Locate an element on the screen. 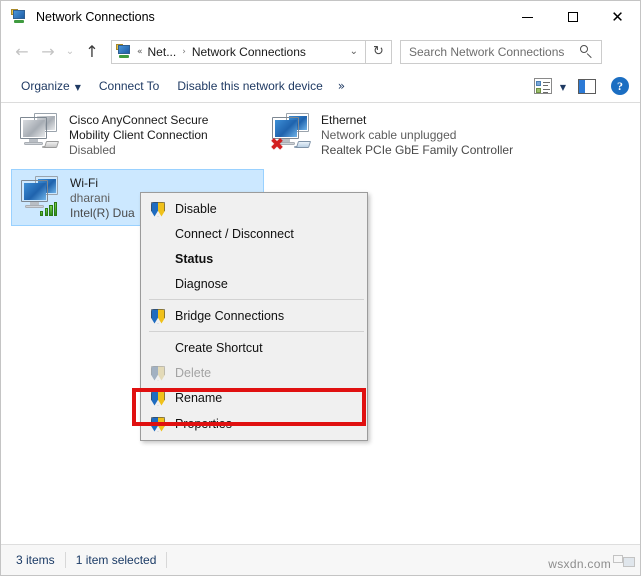 The width and height of the screenshot is (641, 576). adapter-device: Realtek PCIe GbE Family Controller is located at coordinates (417, 150).